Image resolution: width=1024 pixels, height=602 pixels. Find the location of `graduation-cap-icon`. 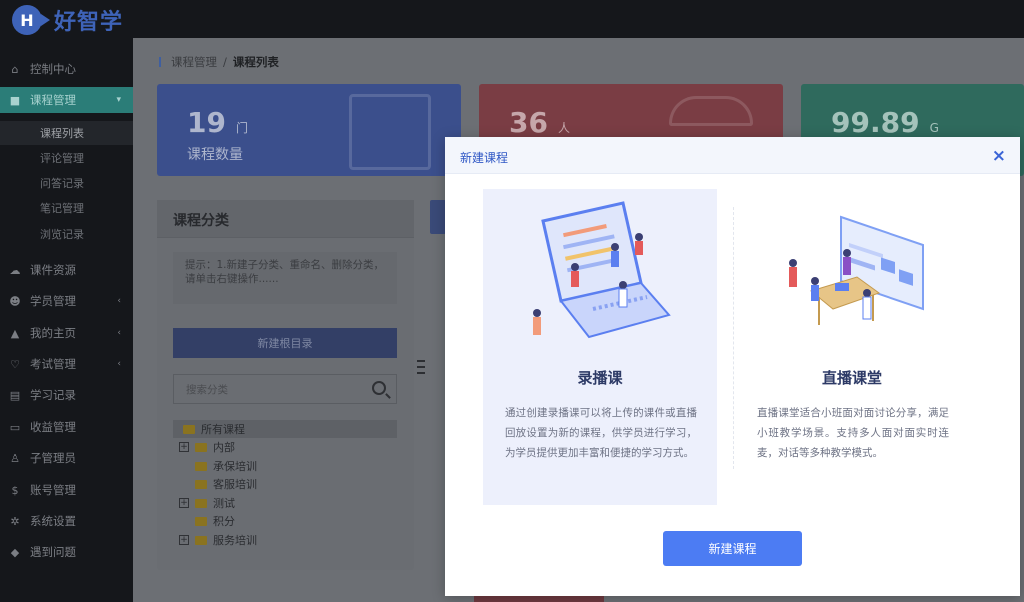

graduation-cap-icon is located at coordinates (711, 111).